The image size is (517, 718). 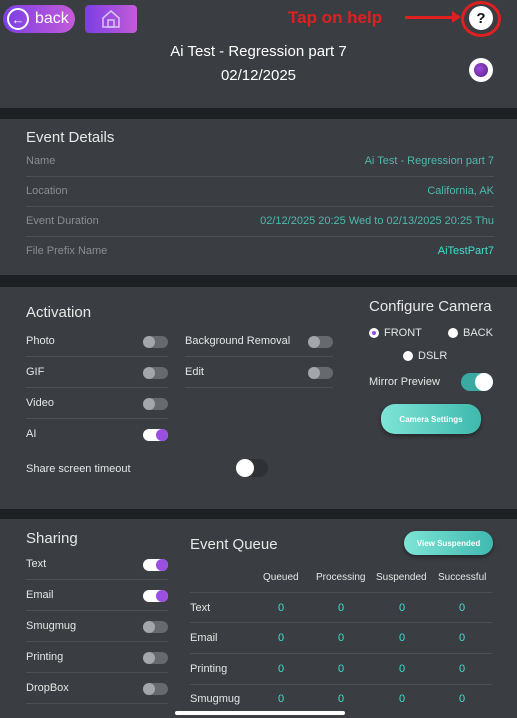 What do you see at coordinates (40, 403) in the screenshot?
I see `activation-label: Video` at bounding box center [40, 403].